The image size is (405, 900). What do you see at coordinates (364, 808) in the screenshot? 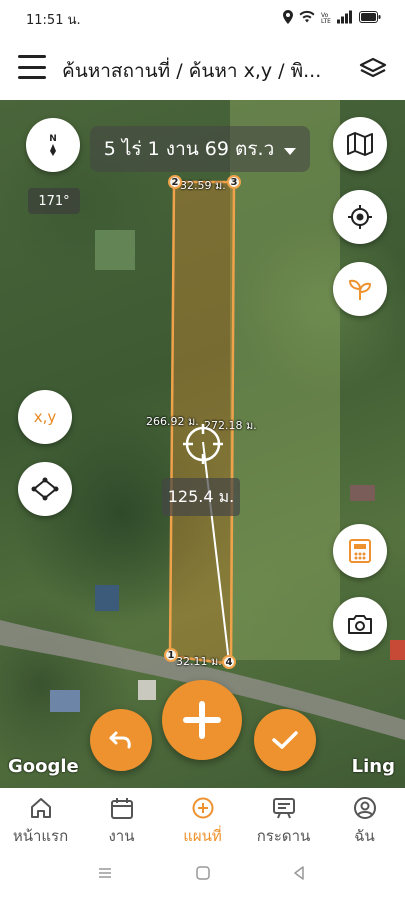
I see `profile-icon` at bounding box center [364, 808].